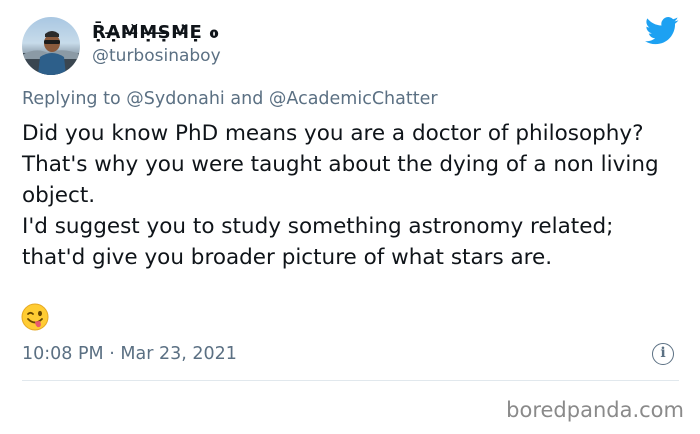 The width and height of the screenshot is (700, 434). I want to click on twitter-bird-icon, so click(662, 31).